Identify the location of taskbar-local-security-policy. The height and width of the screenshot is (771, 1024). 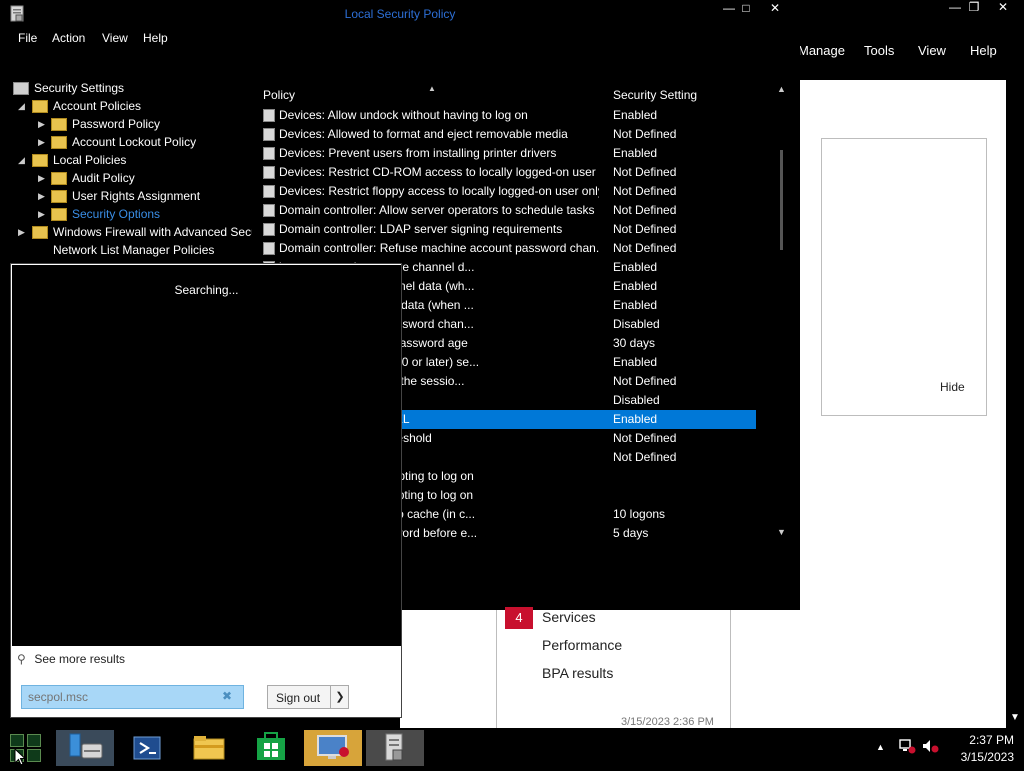
(395, 748).